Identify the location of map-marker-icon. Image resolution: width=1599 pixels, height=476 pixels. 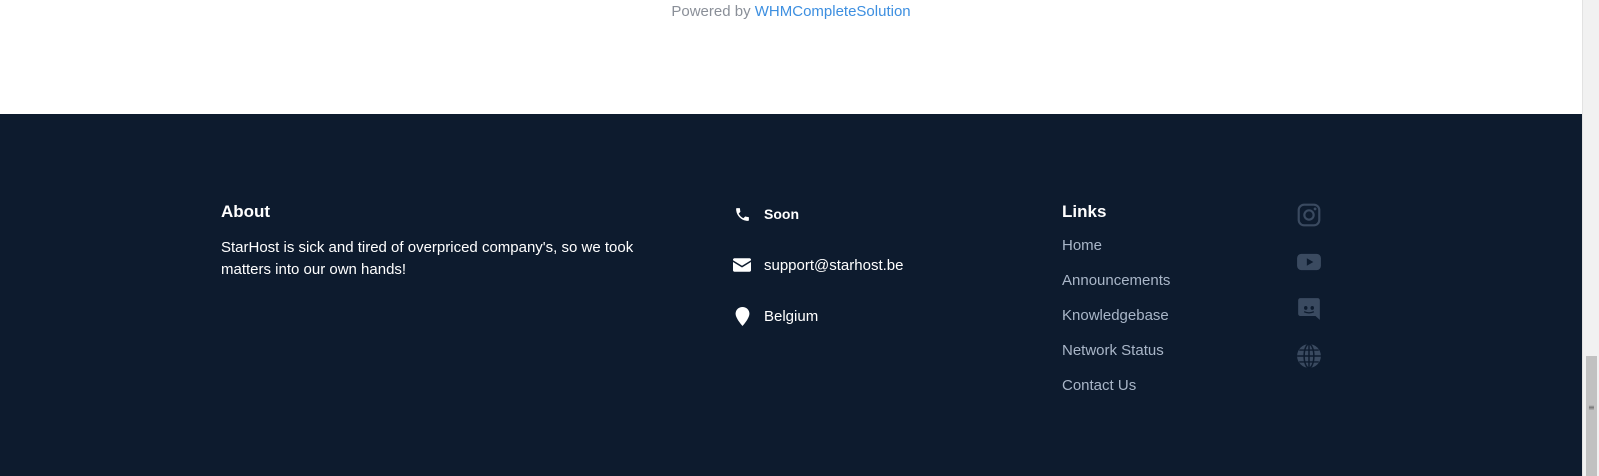
(742, 316).